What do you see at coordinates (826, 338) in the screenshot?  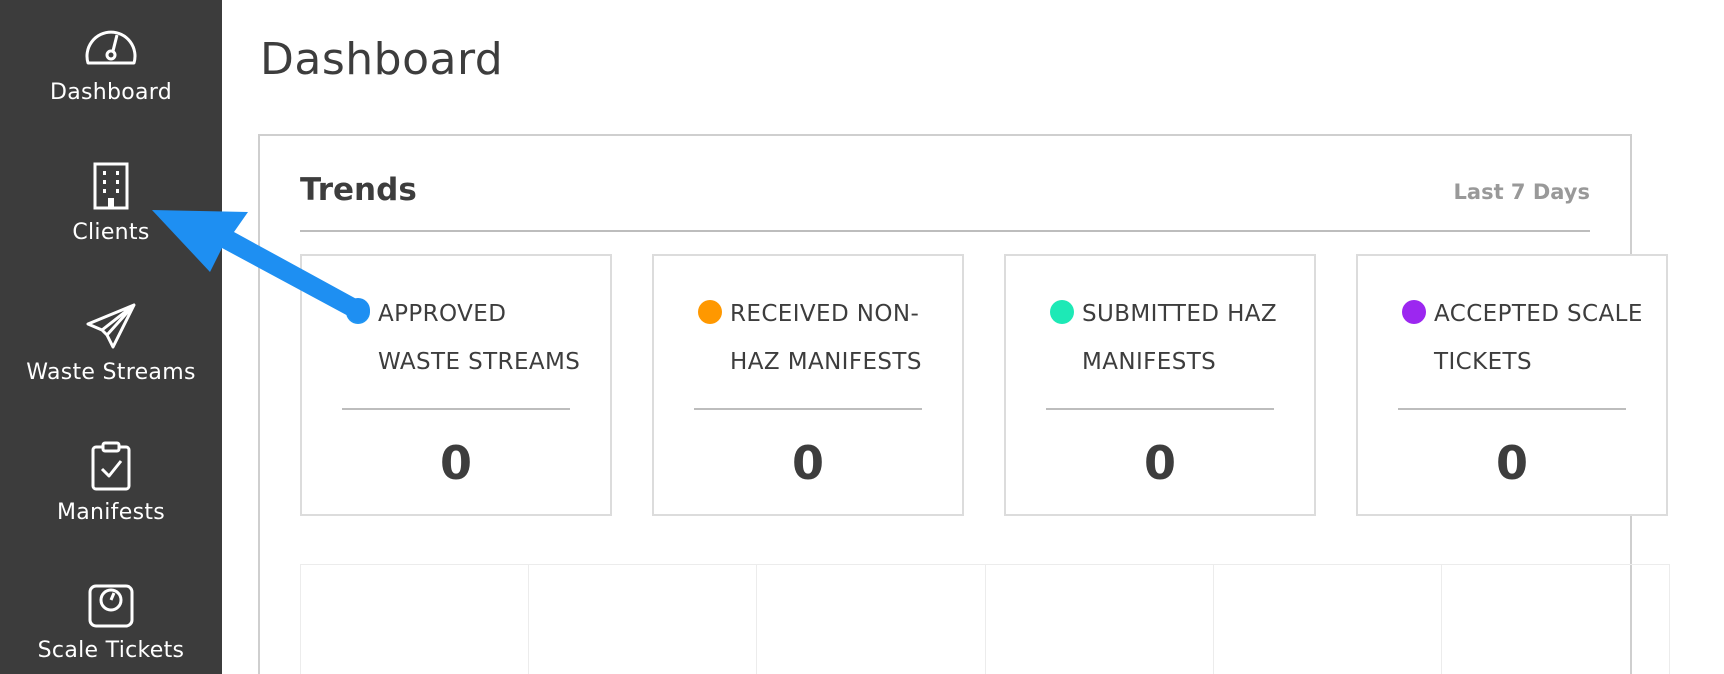 I see `card-label: Received Non-Haz Manifests` at bounding box center [826, 338].